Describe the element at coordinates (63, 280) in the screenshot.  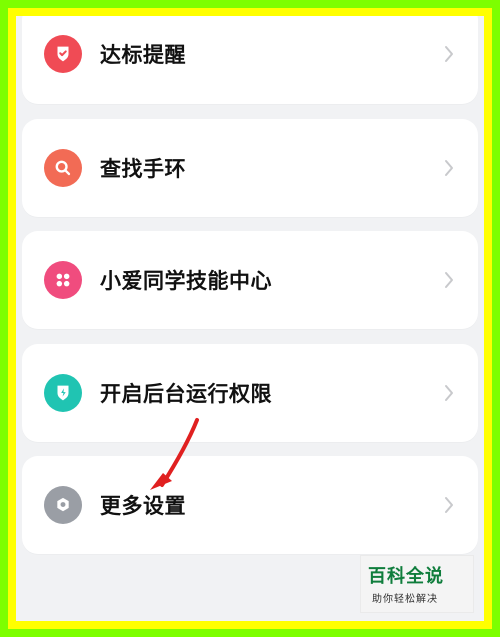
I see `apps-grid-icon` at that location.